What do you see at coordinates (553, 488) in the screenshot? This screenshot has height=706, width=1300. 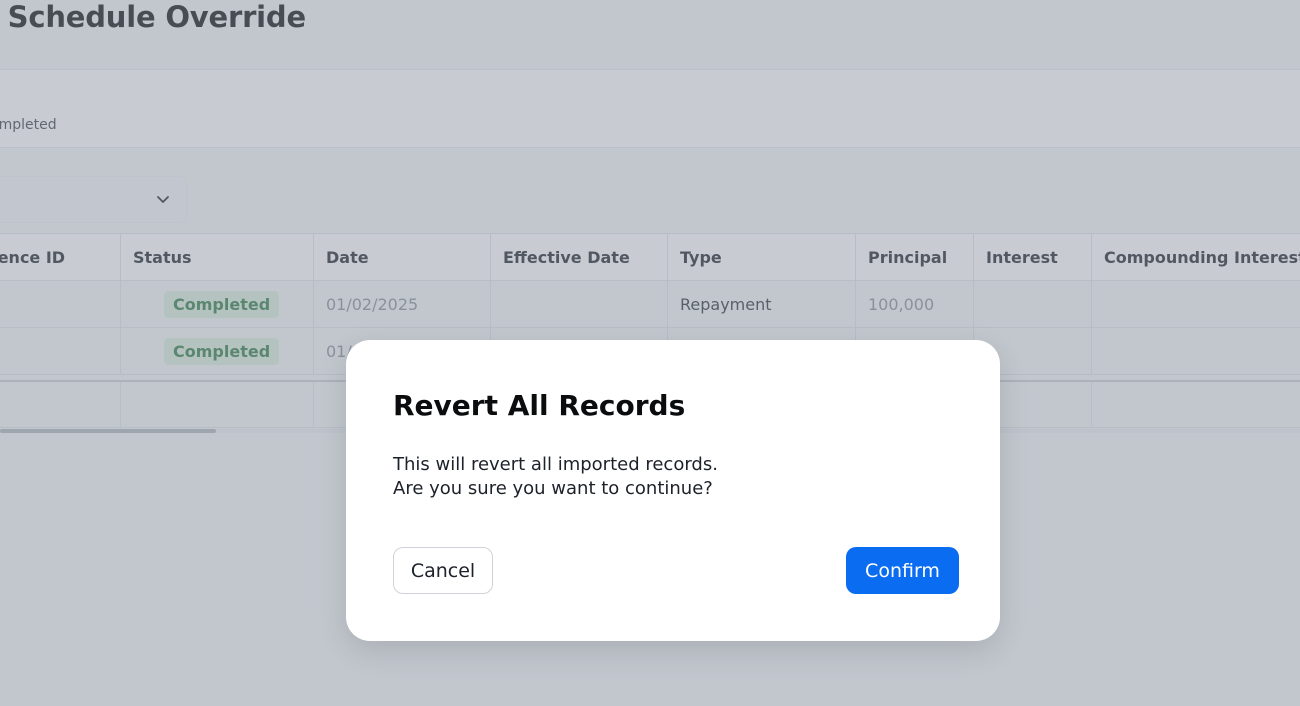 I see `dialog-message-line-2: Are you sure you want to continue?` at bounding box center [553, 488].